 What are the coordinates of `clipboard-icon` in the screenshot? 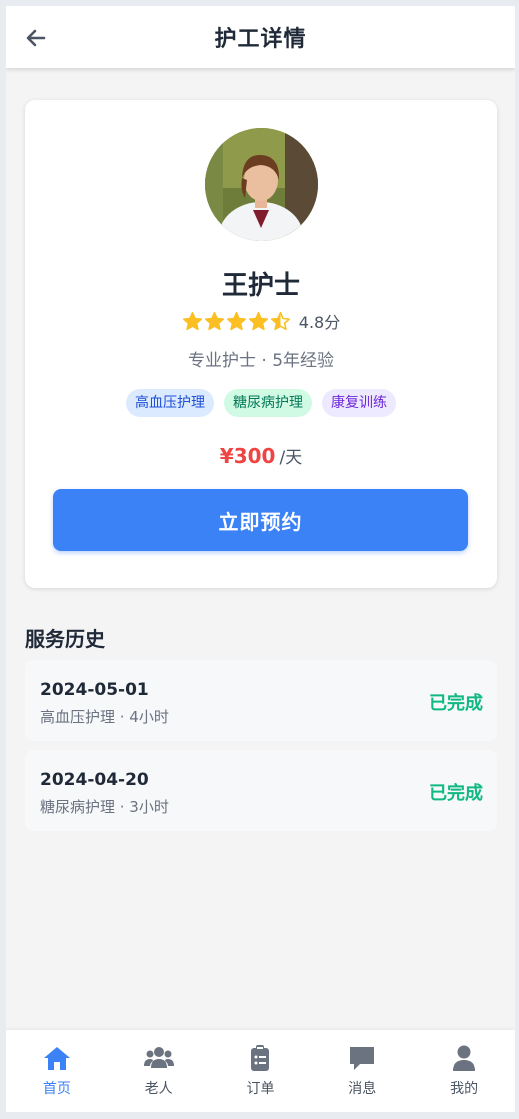 It's located at (260, 1058).